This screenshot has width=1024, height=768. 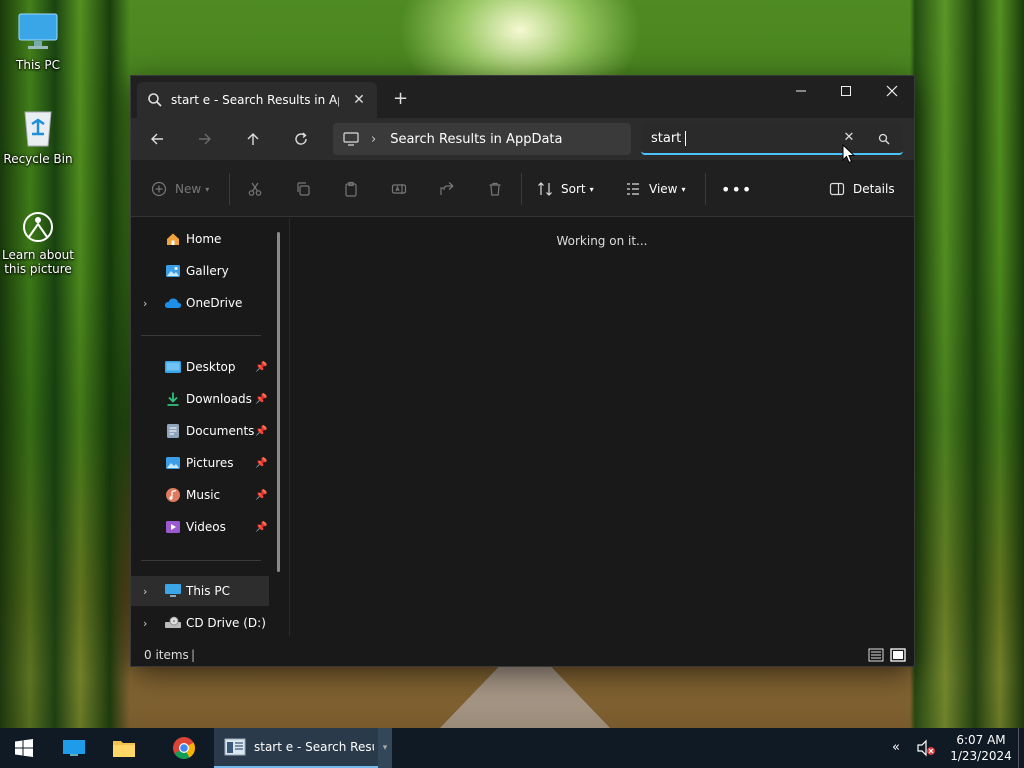 I want to click on video-icon, so click(x=173, y=527).